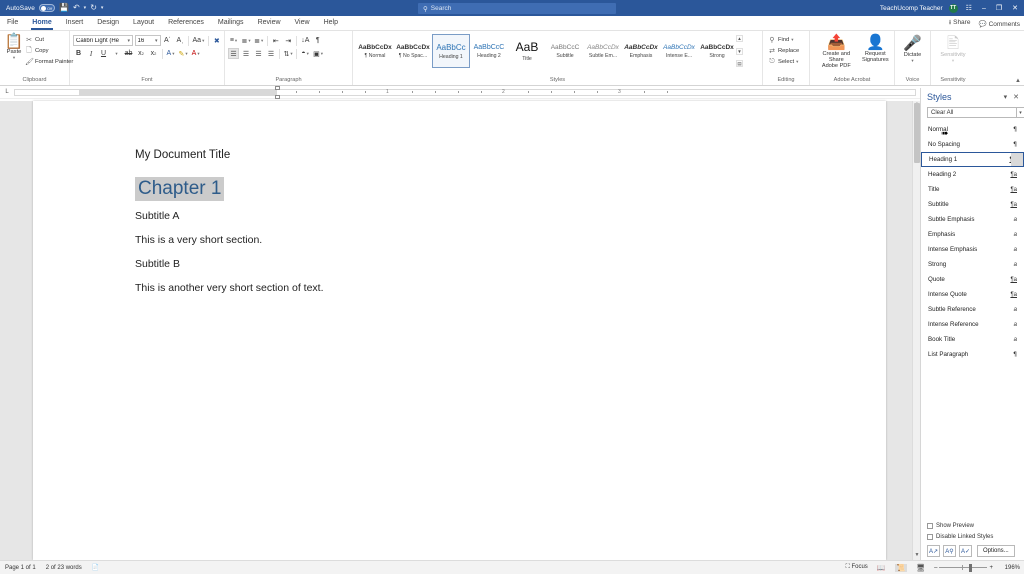  What do you see at coordinates (935, 568) in the screenshot?
I see `zoom-out-button: –` at bounding box center [935, 568].